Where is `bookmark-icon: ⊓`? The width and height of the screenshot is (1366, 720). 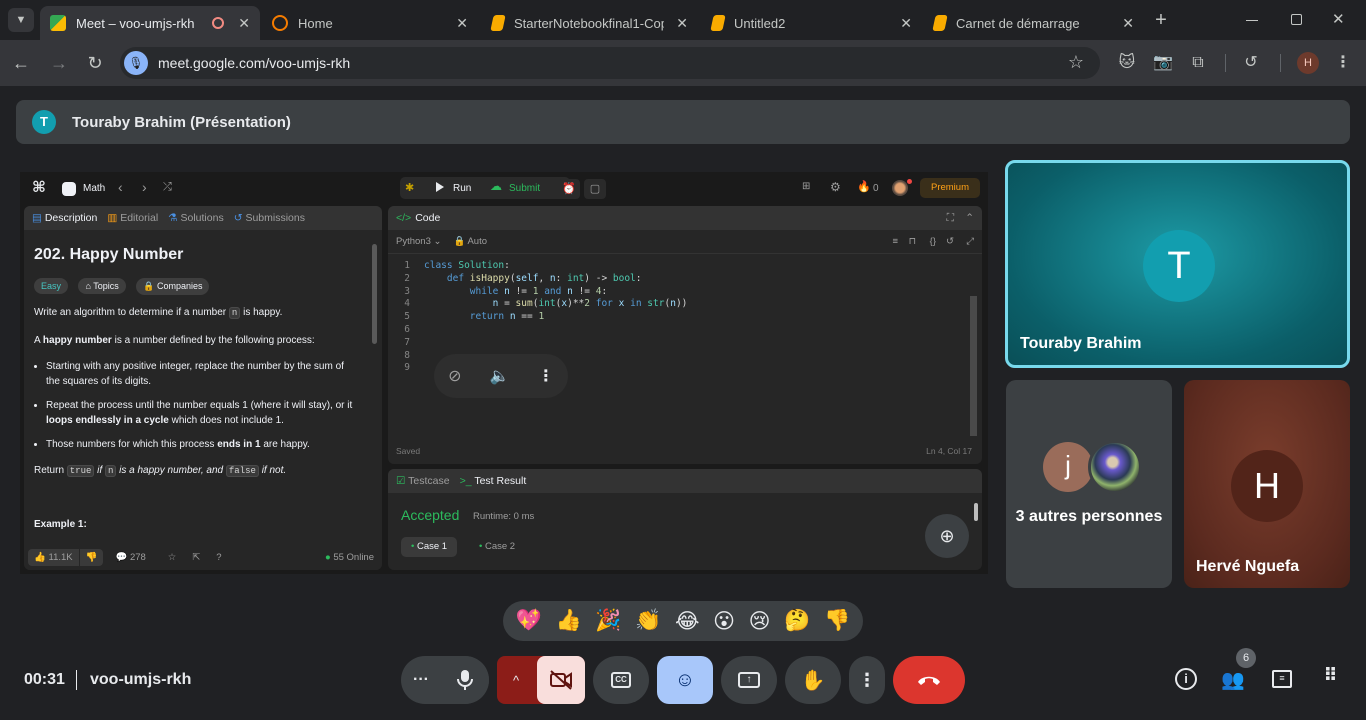
bookmark-icon: ⊓ is located at coordinates (912, 241).